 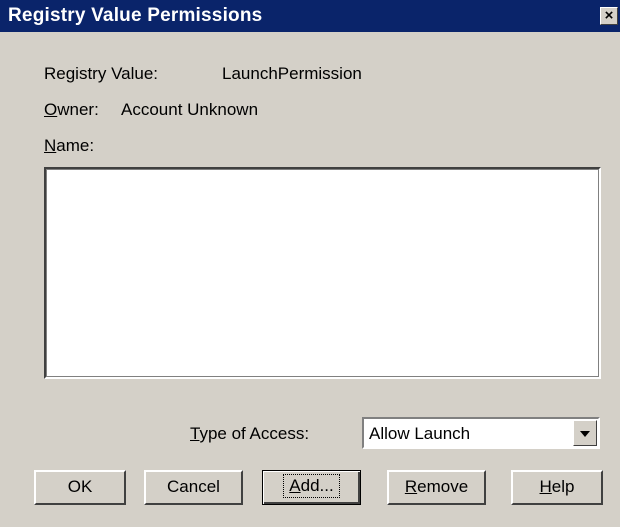 I want to click on help-mnemonic: H, so click(x=545, y=486).